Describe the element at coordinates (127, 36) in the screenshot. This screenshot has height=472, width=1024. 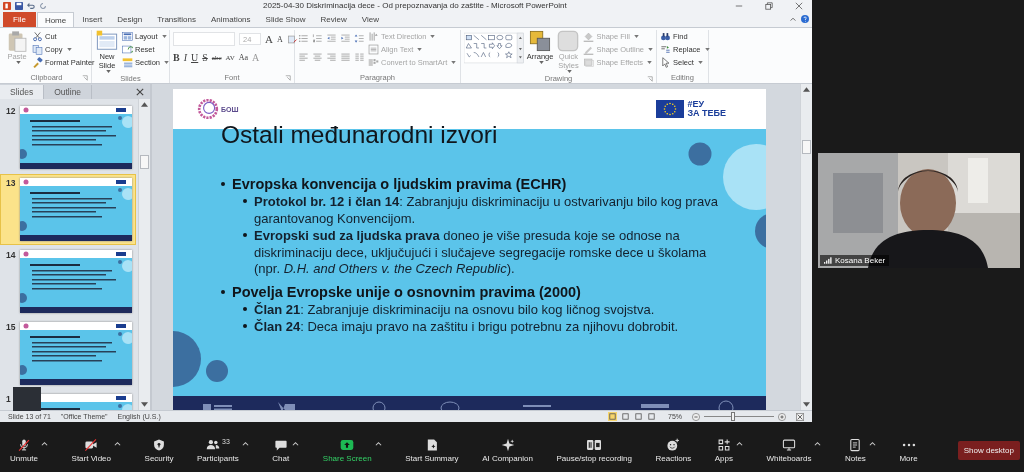
I see `layout-icon` at that location.